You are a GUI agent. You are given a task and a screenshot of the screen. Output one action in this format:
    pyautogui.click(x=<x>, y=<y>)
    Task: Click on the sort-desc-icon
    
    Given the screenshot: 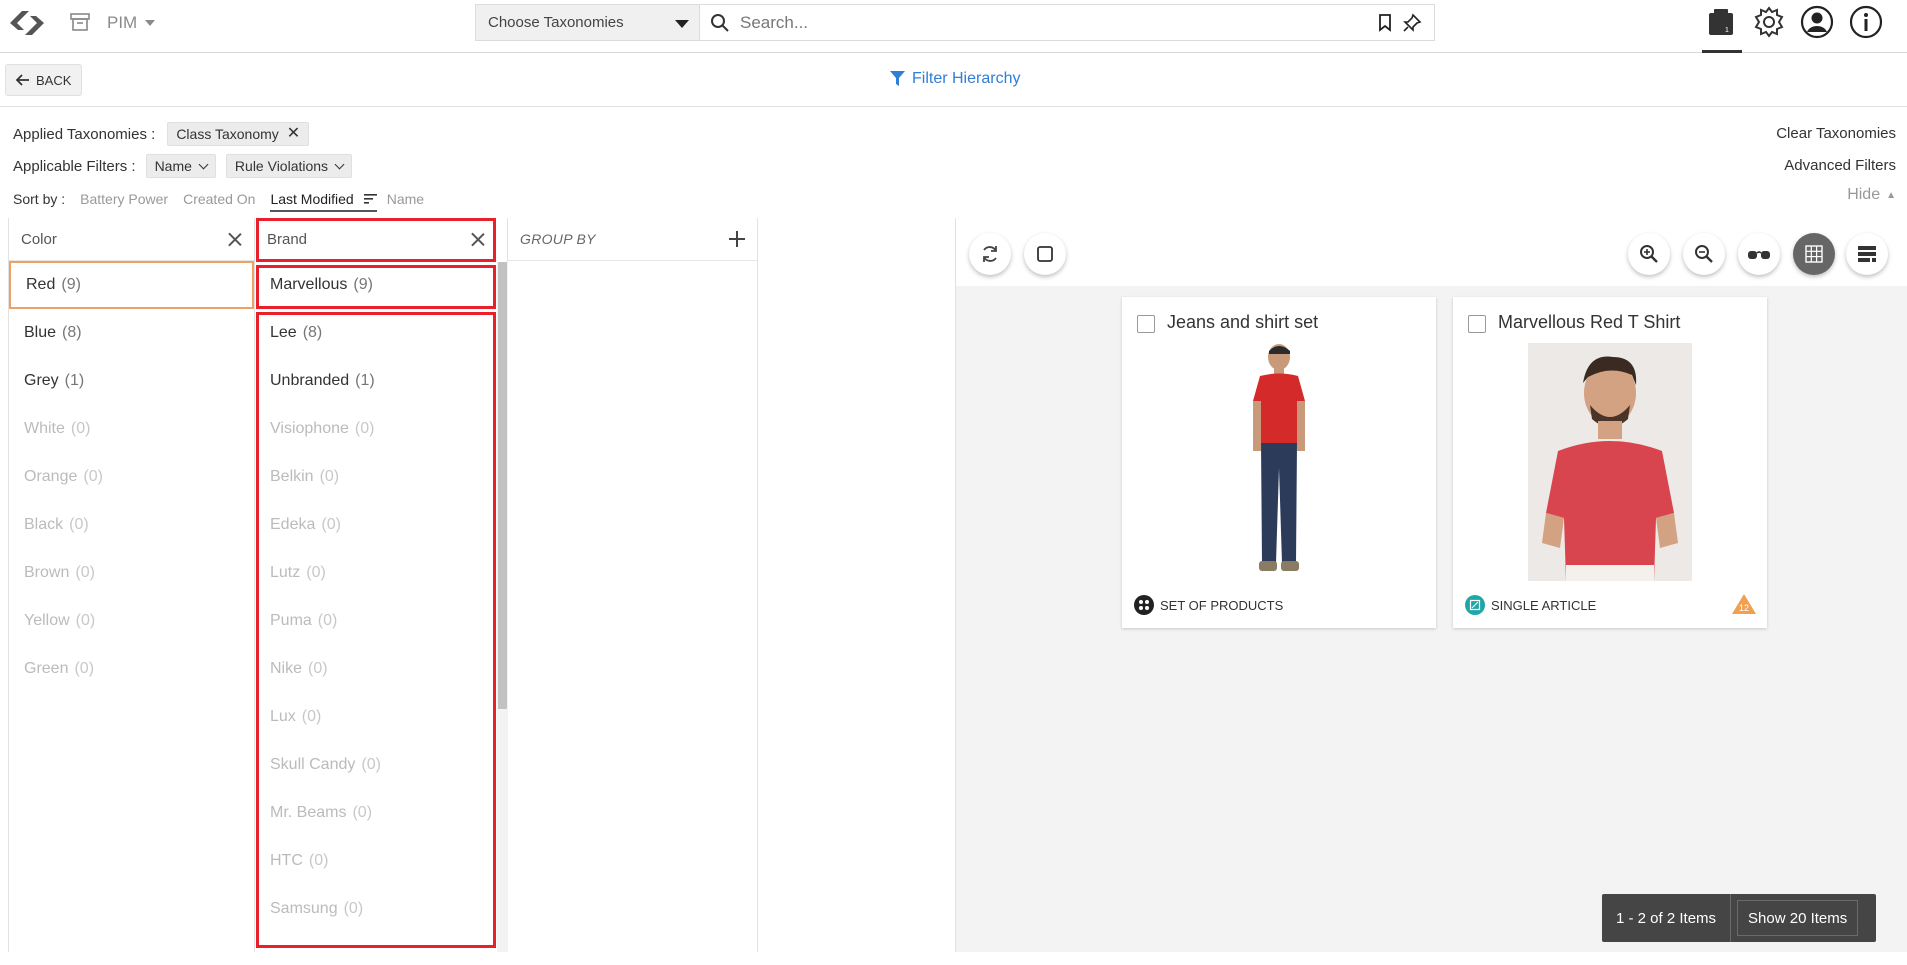 What is the action you would take?
    pyautogui.click(x=370, y=199)
    